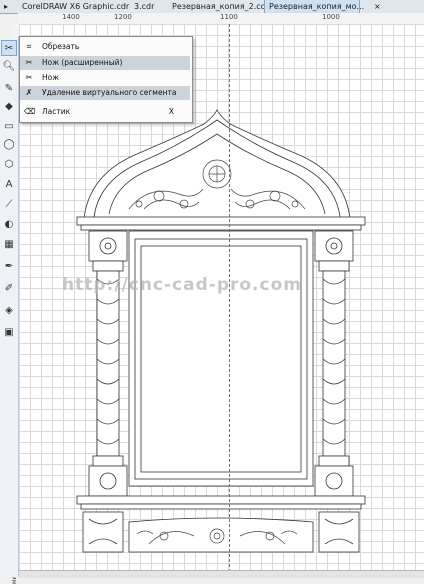 The image size is (424, 584). I want to click on watermark-text: http://cnc-cad-pro.com, so click(182, 285).